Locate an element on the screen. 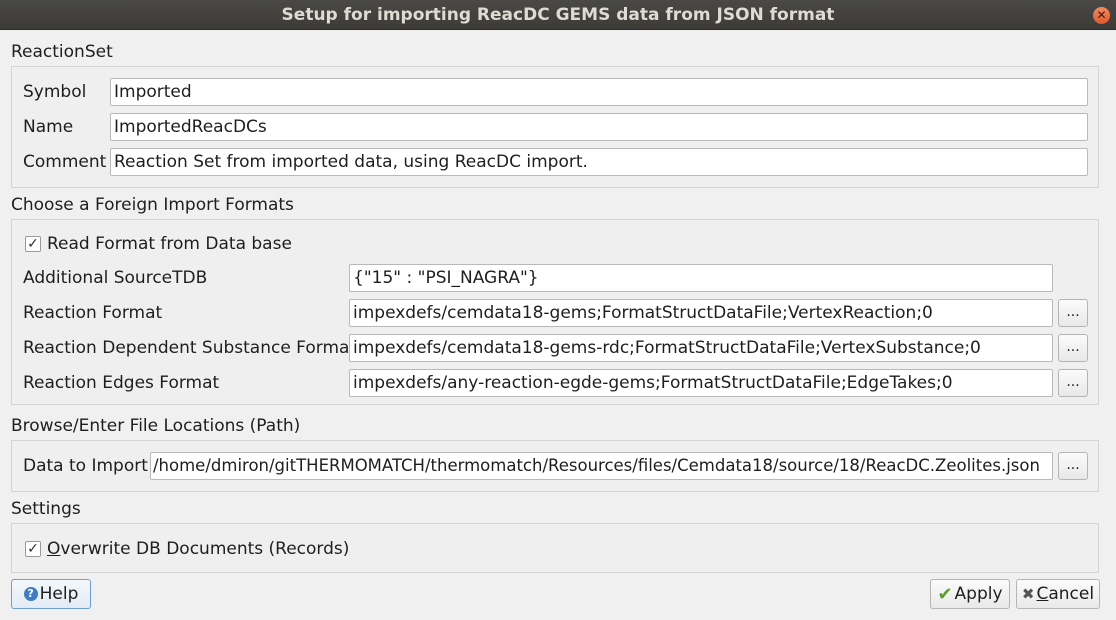 The image size is (1116, 620). help-button: ? Help is located at coordinates (51, 594).